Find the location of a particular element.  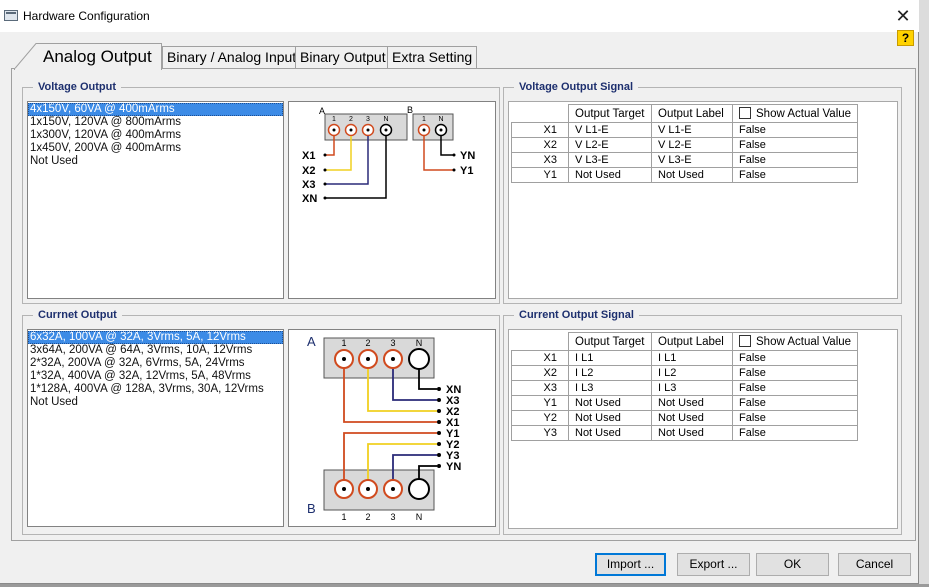

tab-analog-output: Analog Output is located at coordinates (88, 56).